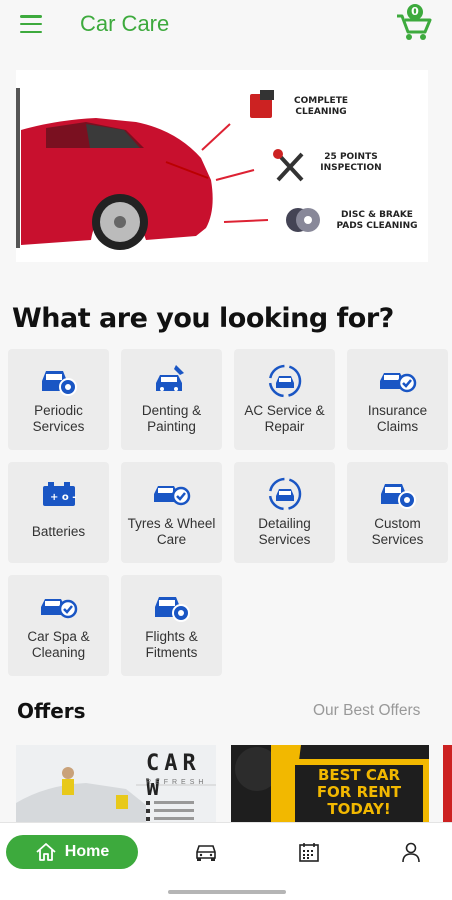  Describe the element at coordinates (177, 782) in the screenshot. I see `offer-subline: REFRESH` at that location.